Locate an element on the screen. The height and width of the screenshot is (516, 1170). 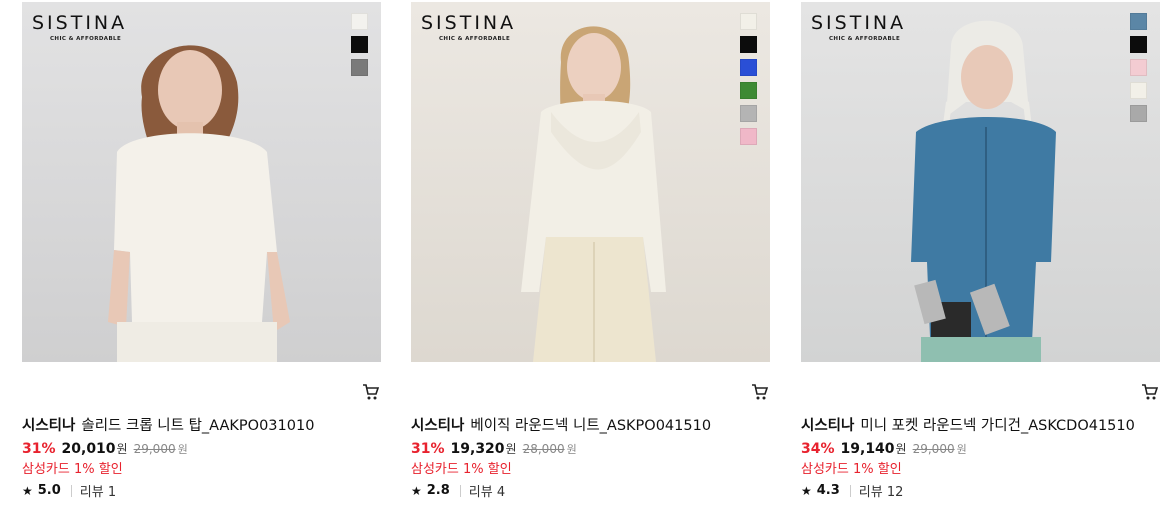
price-row: 34% 19,140원 29,000 원 is located at coordinates (884, 448).